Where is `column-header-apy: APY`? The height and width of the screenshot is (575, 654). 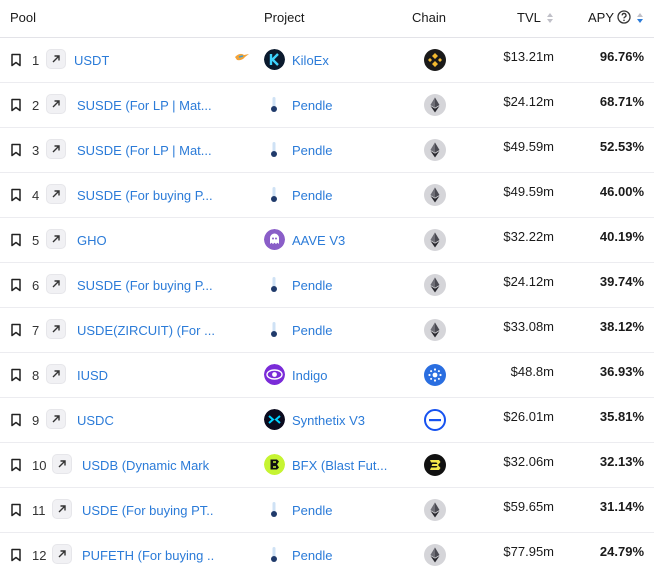 column-header-apy: APY is located at coordinates (601, 17).